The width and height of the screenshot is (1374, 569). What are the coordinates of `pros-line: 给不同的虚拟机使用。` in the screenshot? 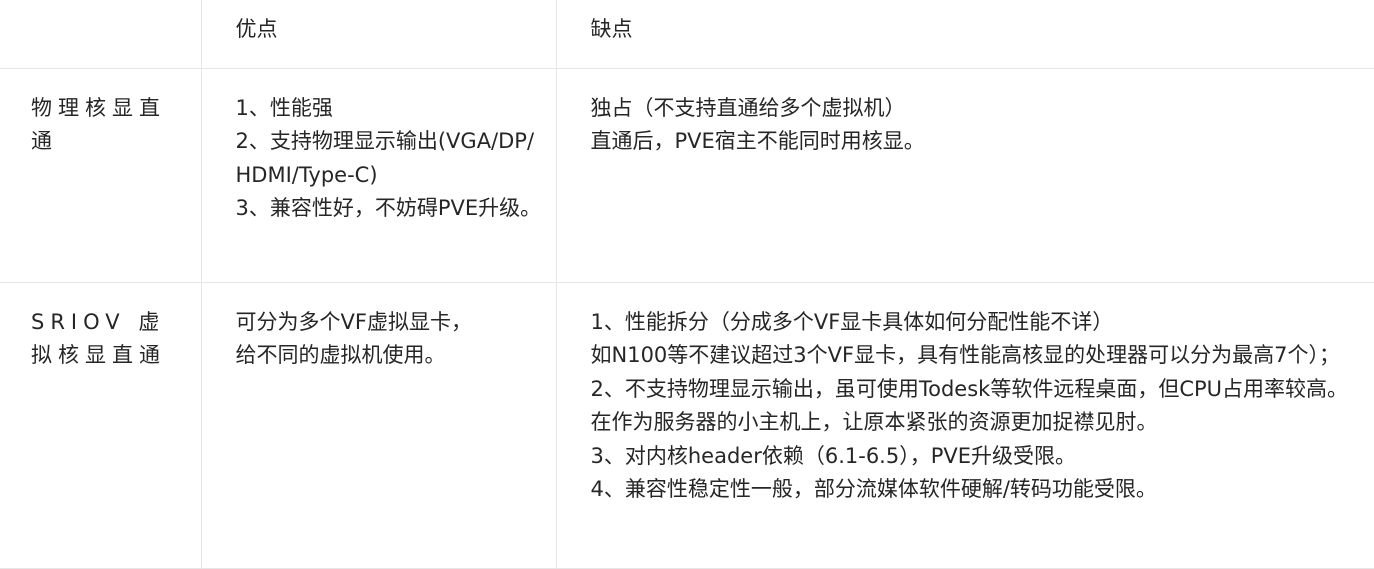 It's located at (340, 355).